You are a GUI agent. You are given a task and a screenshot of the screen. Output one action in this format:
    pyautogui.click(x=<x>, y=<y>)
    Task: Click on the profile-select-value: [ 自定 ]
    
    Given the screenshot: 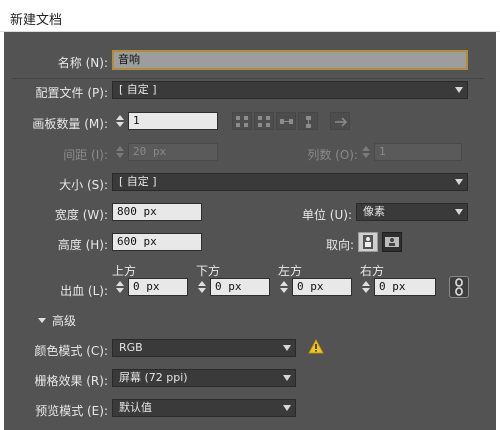 What is the action you would take?
    pyautogui.click(x=138, y=89)
    